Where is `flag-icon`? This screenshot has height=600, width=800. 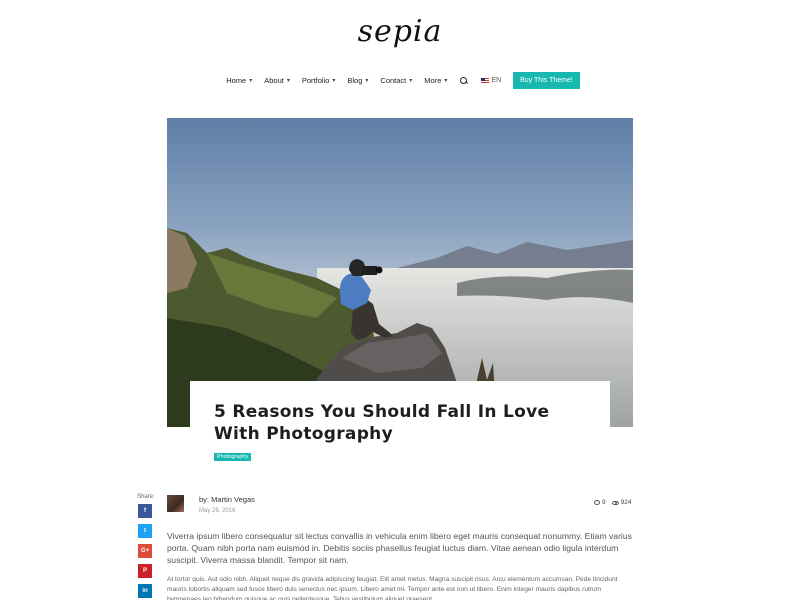 flag-icon is located at coordinates (485, 80).